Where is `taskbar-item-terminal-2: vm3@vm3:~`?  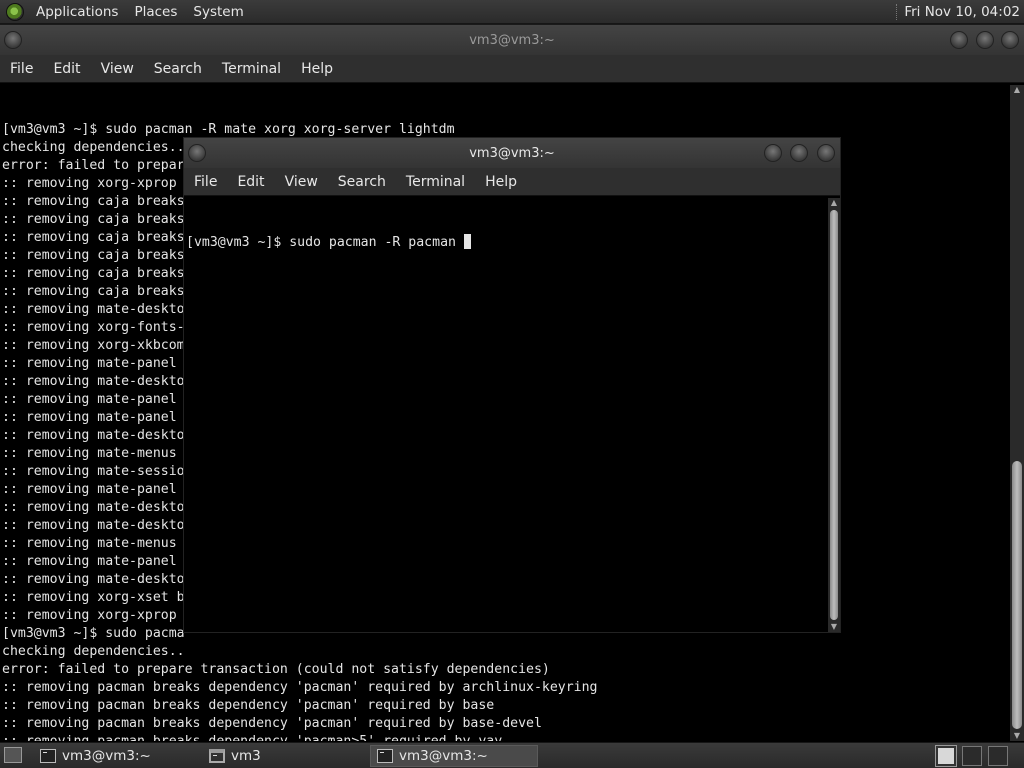 taskbar-item-terminal-2: vm3@vm3:~ is located at coordinates (454, 756).